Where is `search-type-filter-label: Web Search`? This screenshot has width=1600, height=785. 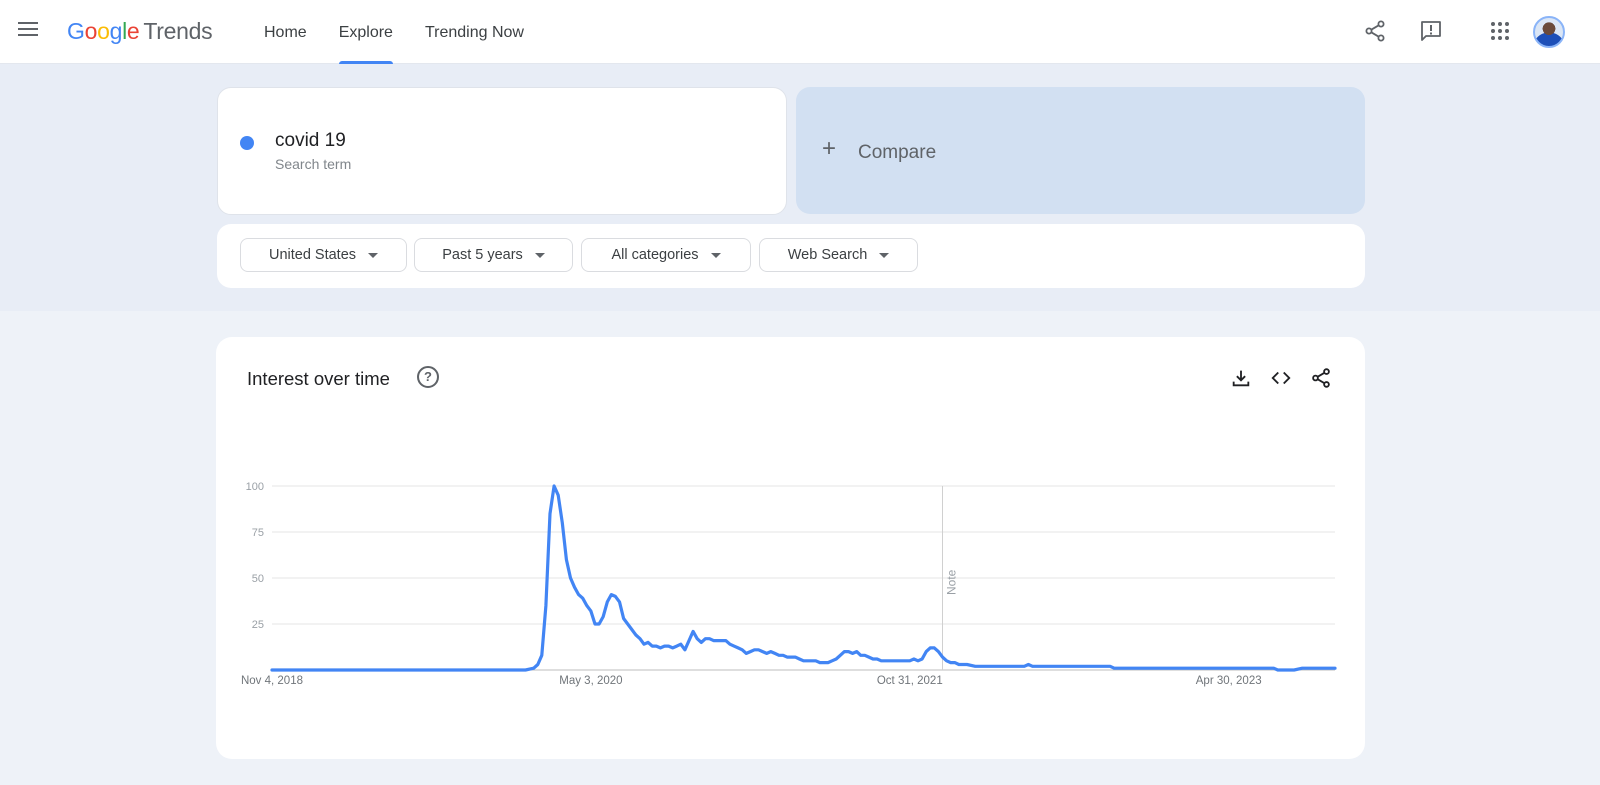 search-type-filter-label: Web Search is located at coordinates (827, 255).